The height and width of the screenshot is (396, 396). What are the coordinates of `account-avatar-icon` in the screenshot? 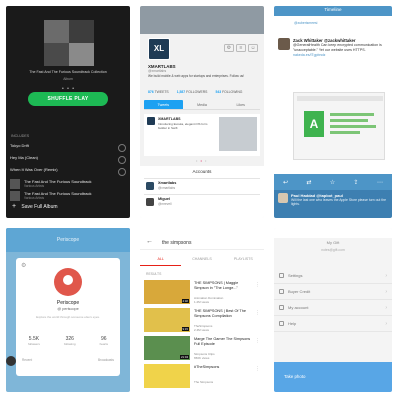 It's located at (150, 186).